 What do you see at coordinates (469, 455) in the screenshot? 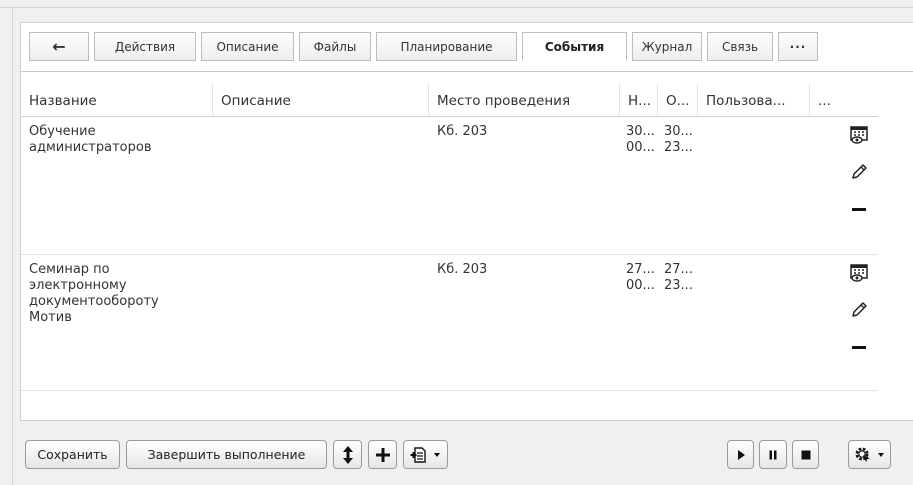
I see `bottom-toolbar: Сохранить Завершить выполнение` at bounding box center [469, 455].